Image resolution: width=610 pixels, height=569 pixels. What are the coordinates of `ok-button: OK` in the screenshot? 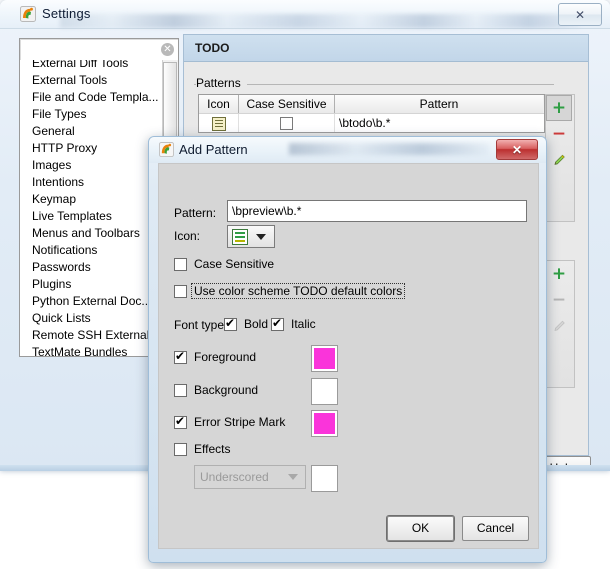 It's located at (420, 528).